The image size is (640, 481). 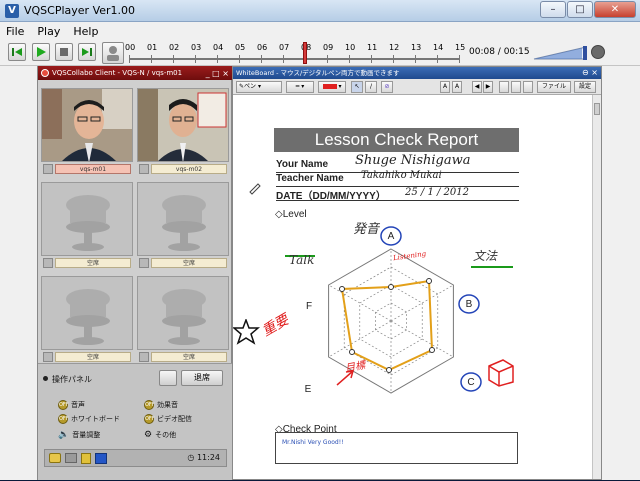 I want to click on page-next-button: ▶, so click(x=488, y=87).